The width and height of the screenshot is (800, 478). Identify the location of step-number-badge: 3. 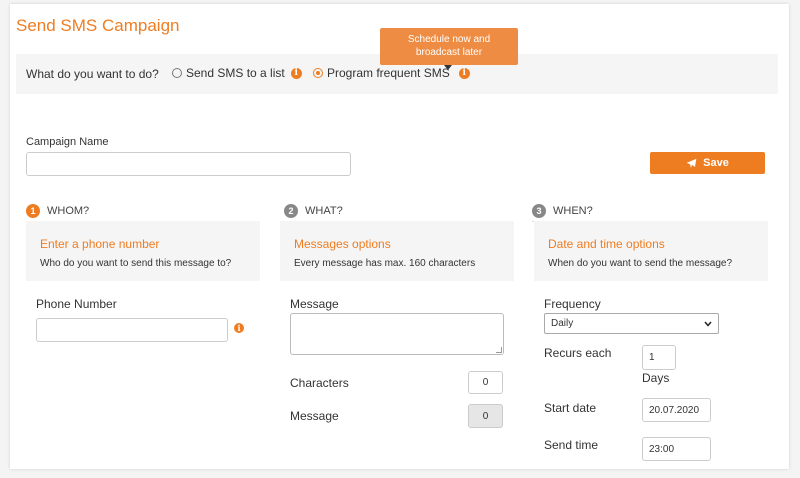
(539, 210).